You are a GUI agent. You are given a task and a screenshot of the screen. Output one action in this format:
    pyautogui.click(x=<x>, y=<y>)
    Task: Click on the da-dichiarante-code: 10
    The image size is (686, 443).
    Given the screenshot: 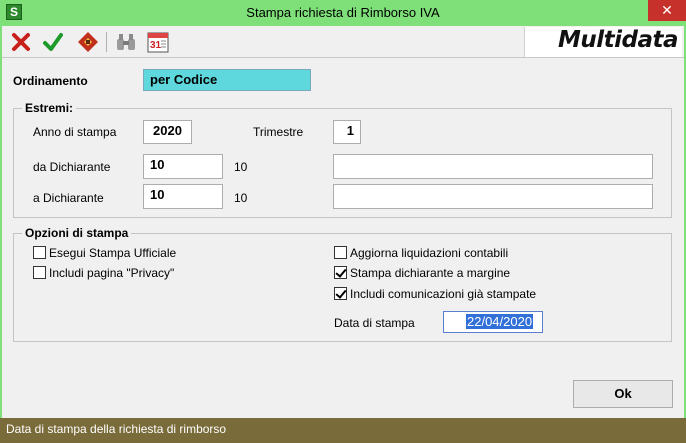 What is the action you would take?
    pyautogui.click(x=241, y=167)
    